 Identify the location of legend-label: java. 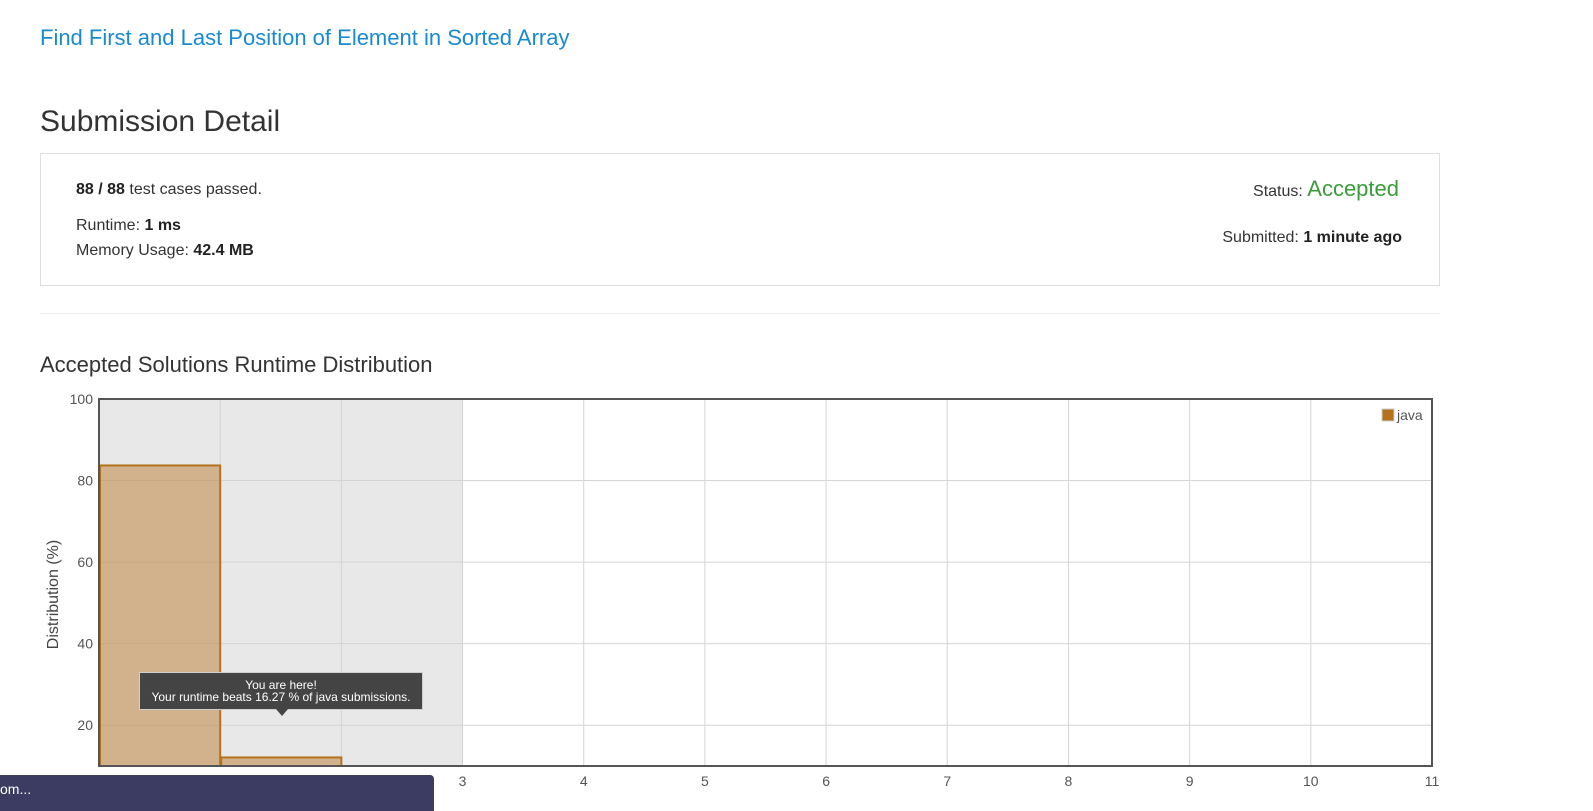
(1409, 415).